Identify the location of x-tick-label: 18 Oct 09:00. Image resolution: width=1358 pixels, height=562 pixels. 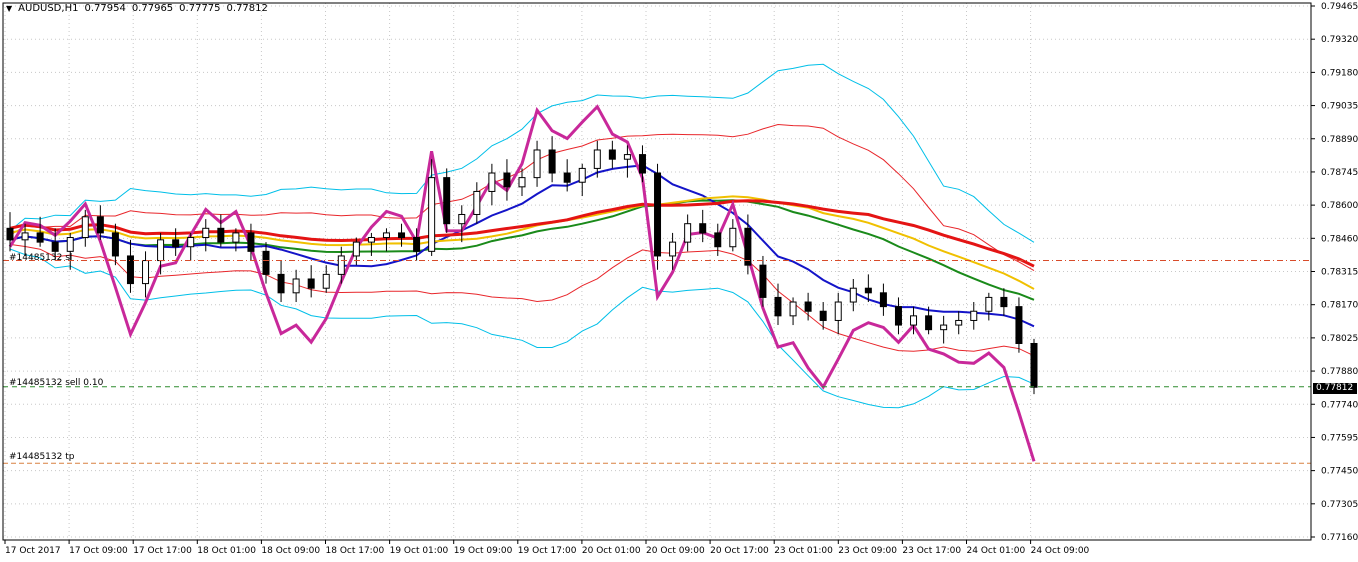
(290, 551).